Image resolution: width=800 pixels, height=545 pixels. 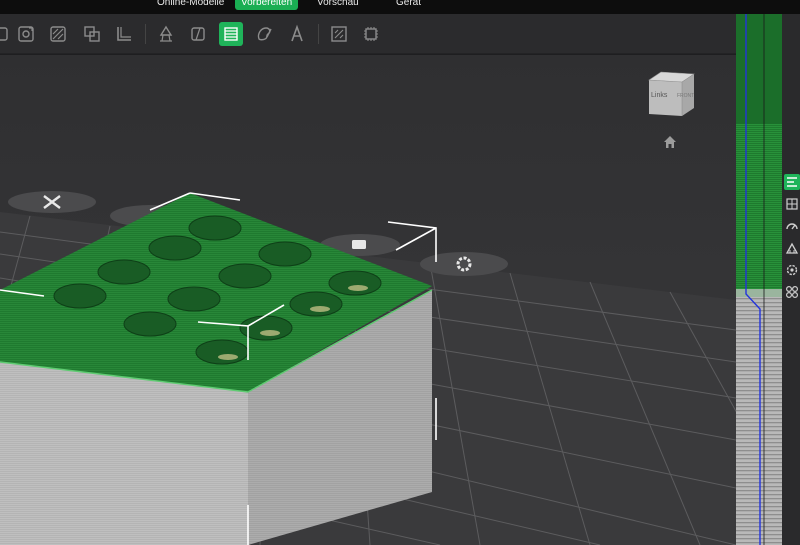 I want to click on slice-layers-icon, so click(x=231, y=34).